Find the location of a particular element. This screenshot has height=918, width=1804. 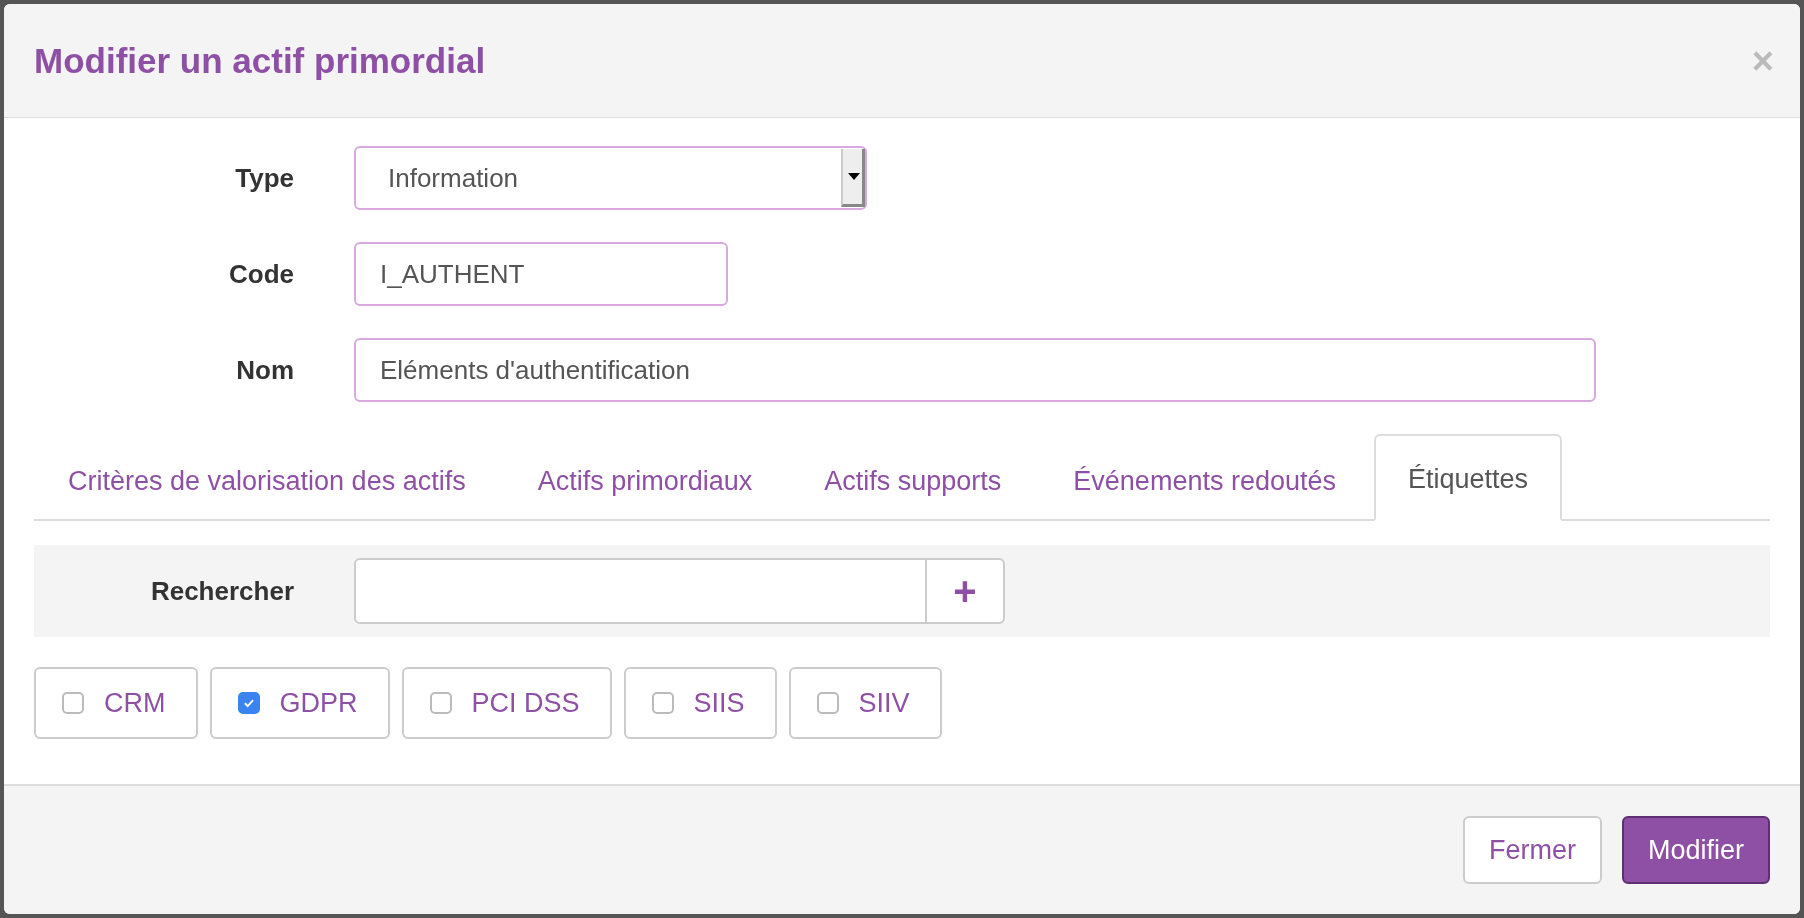

field-label: Code is located at coordinates (261, 274).